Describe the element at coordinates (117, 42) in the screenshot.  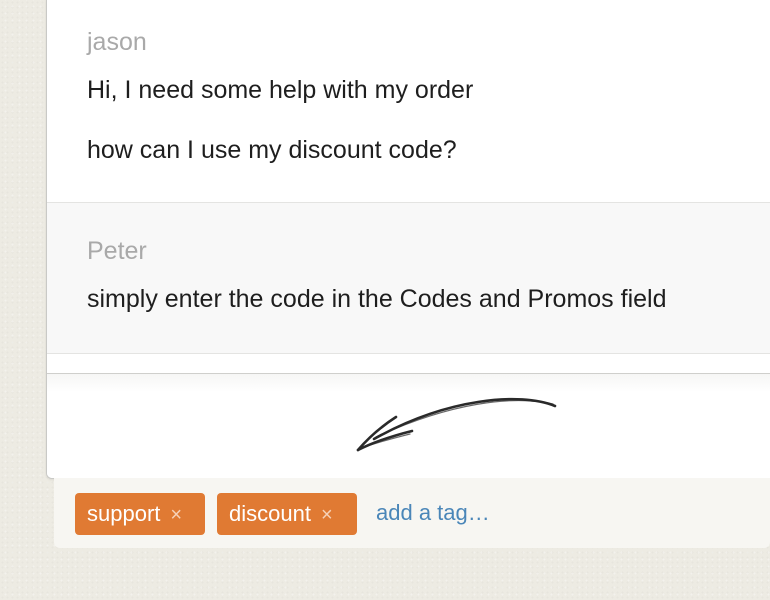
I see `message-author: jason` at that location.